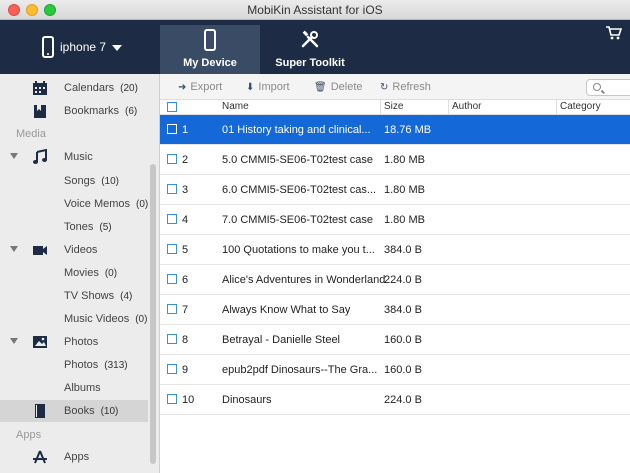 The width and height of the screenshot is (630, 473). Describe the element at coordinates (408, 130) in the screenshot. I see `row-size: 18.76 MB` at that location.